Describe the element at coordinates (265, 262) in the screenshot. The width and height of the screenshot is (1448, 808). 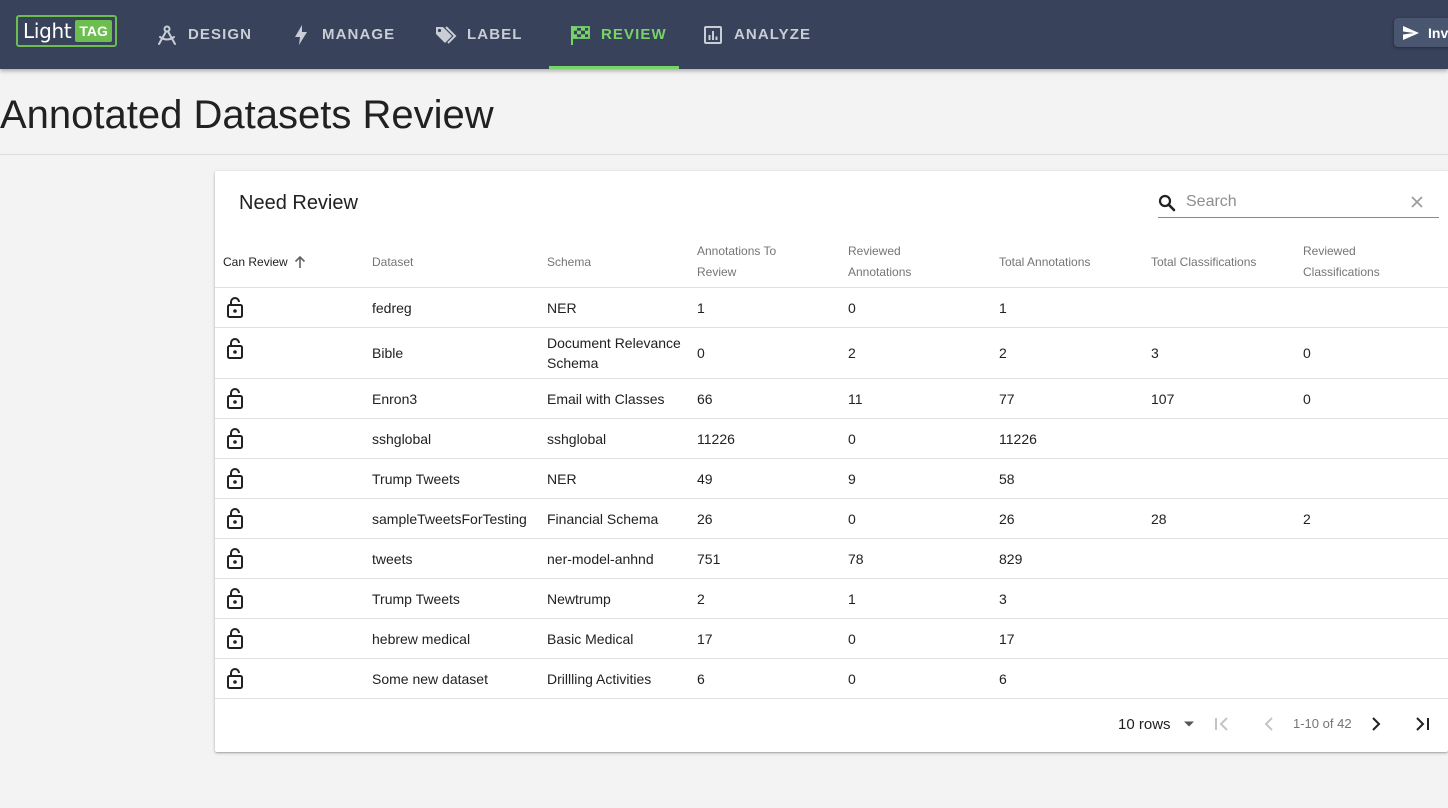
I see `column-header-can-review: Can Review` at that location.